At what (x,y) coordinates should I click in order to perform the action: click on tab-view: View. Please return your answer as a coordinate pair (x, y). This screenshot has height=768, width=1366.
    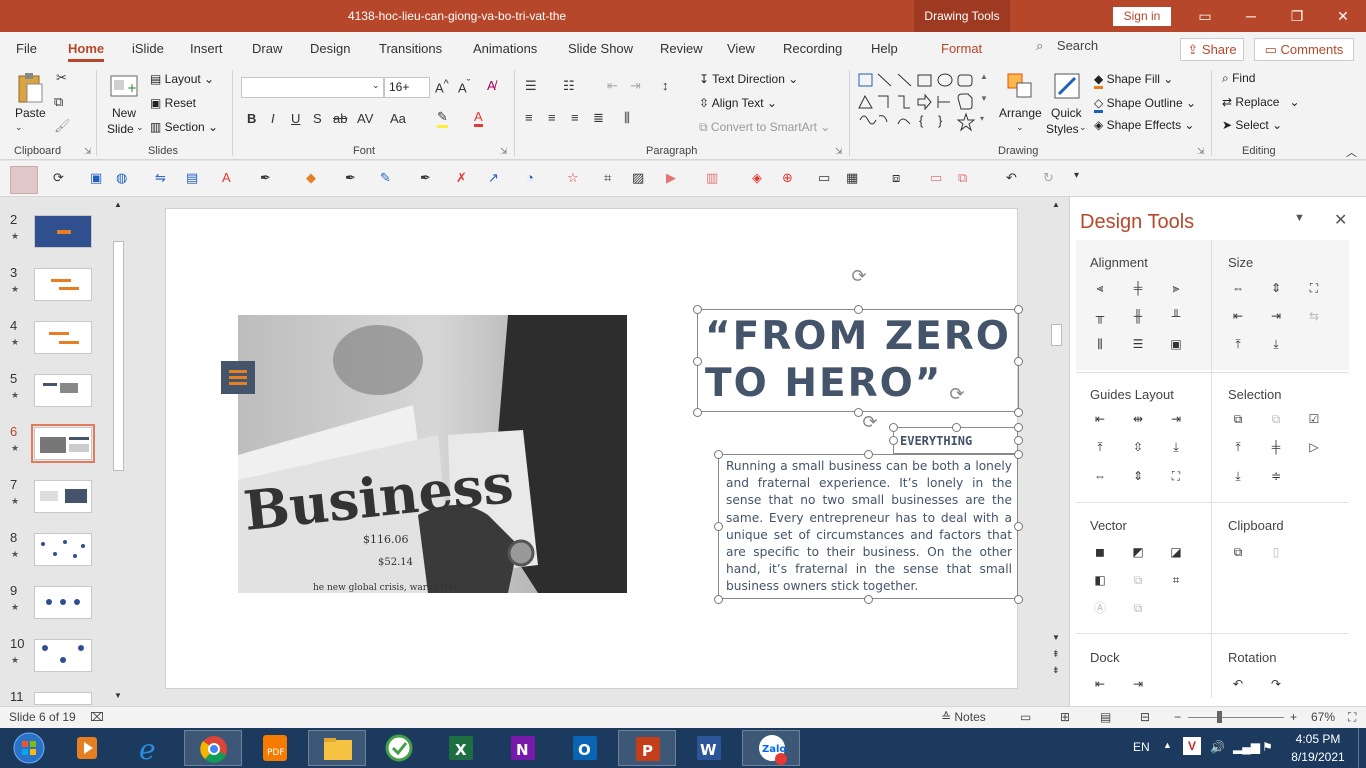
    Looking at the image, I should click on (741, 48).